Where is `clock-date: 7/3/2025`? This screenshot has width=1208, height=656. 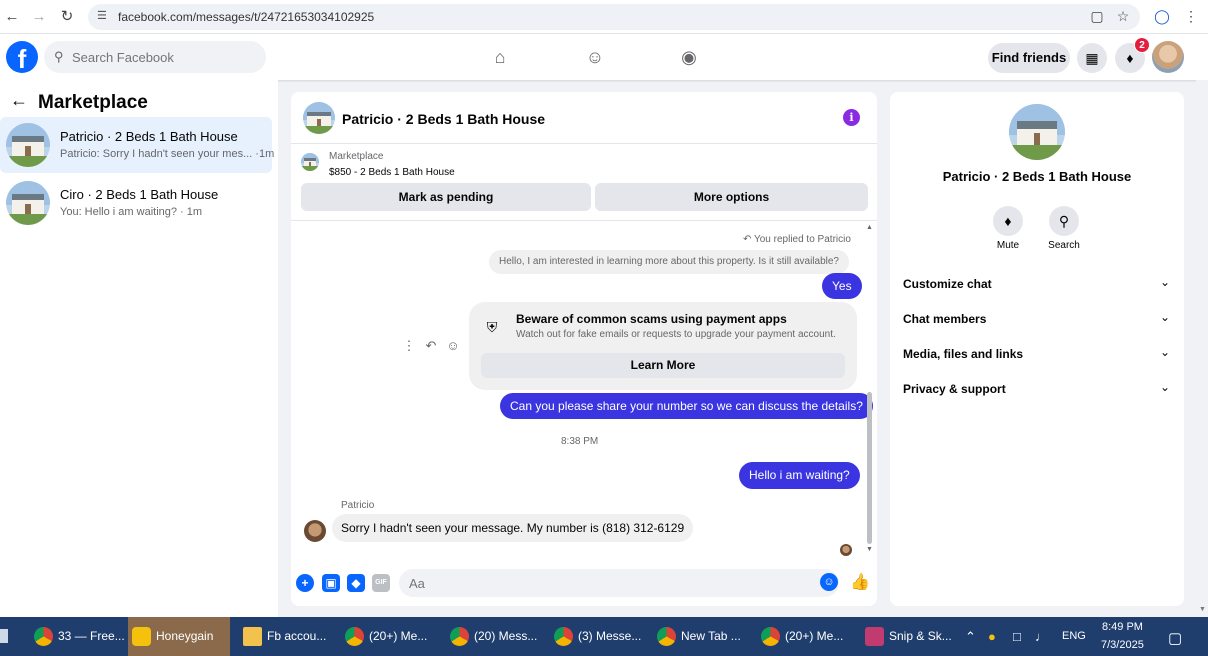
clock-date: 7/3/2025 is located at coordinates (1122, 645).